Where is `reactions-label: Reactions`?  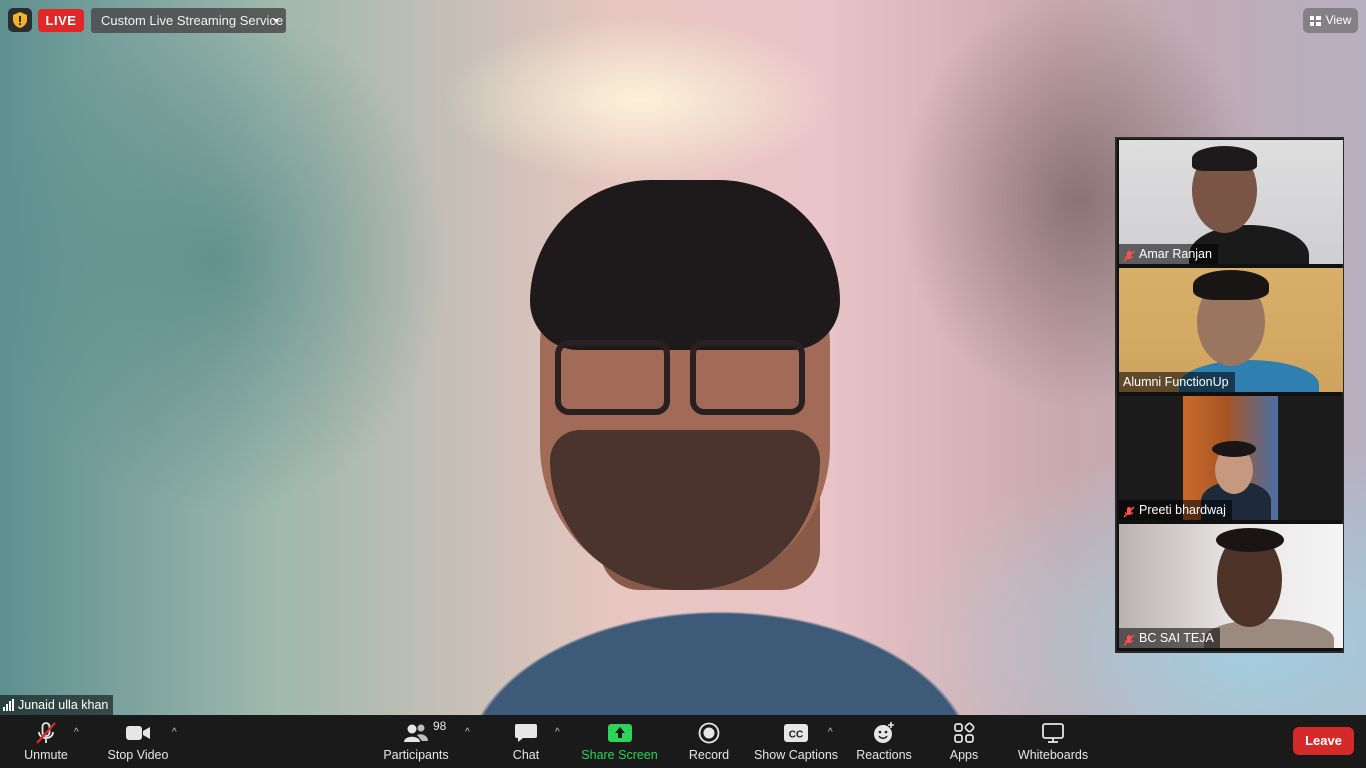
reactions-label: Reactions is located at coordinates (884, 755).